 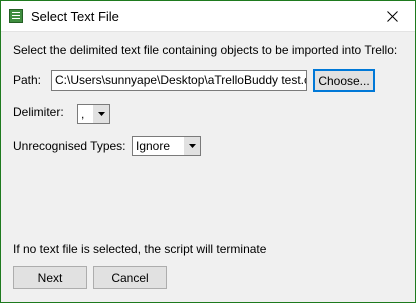 I want to click on unrecognised-types-label: Unrecognised Types:, so click(x=69, y=146).